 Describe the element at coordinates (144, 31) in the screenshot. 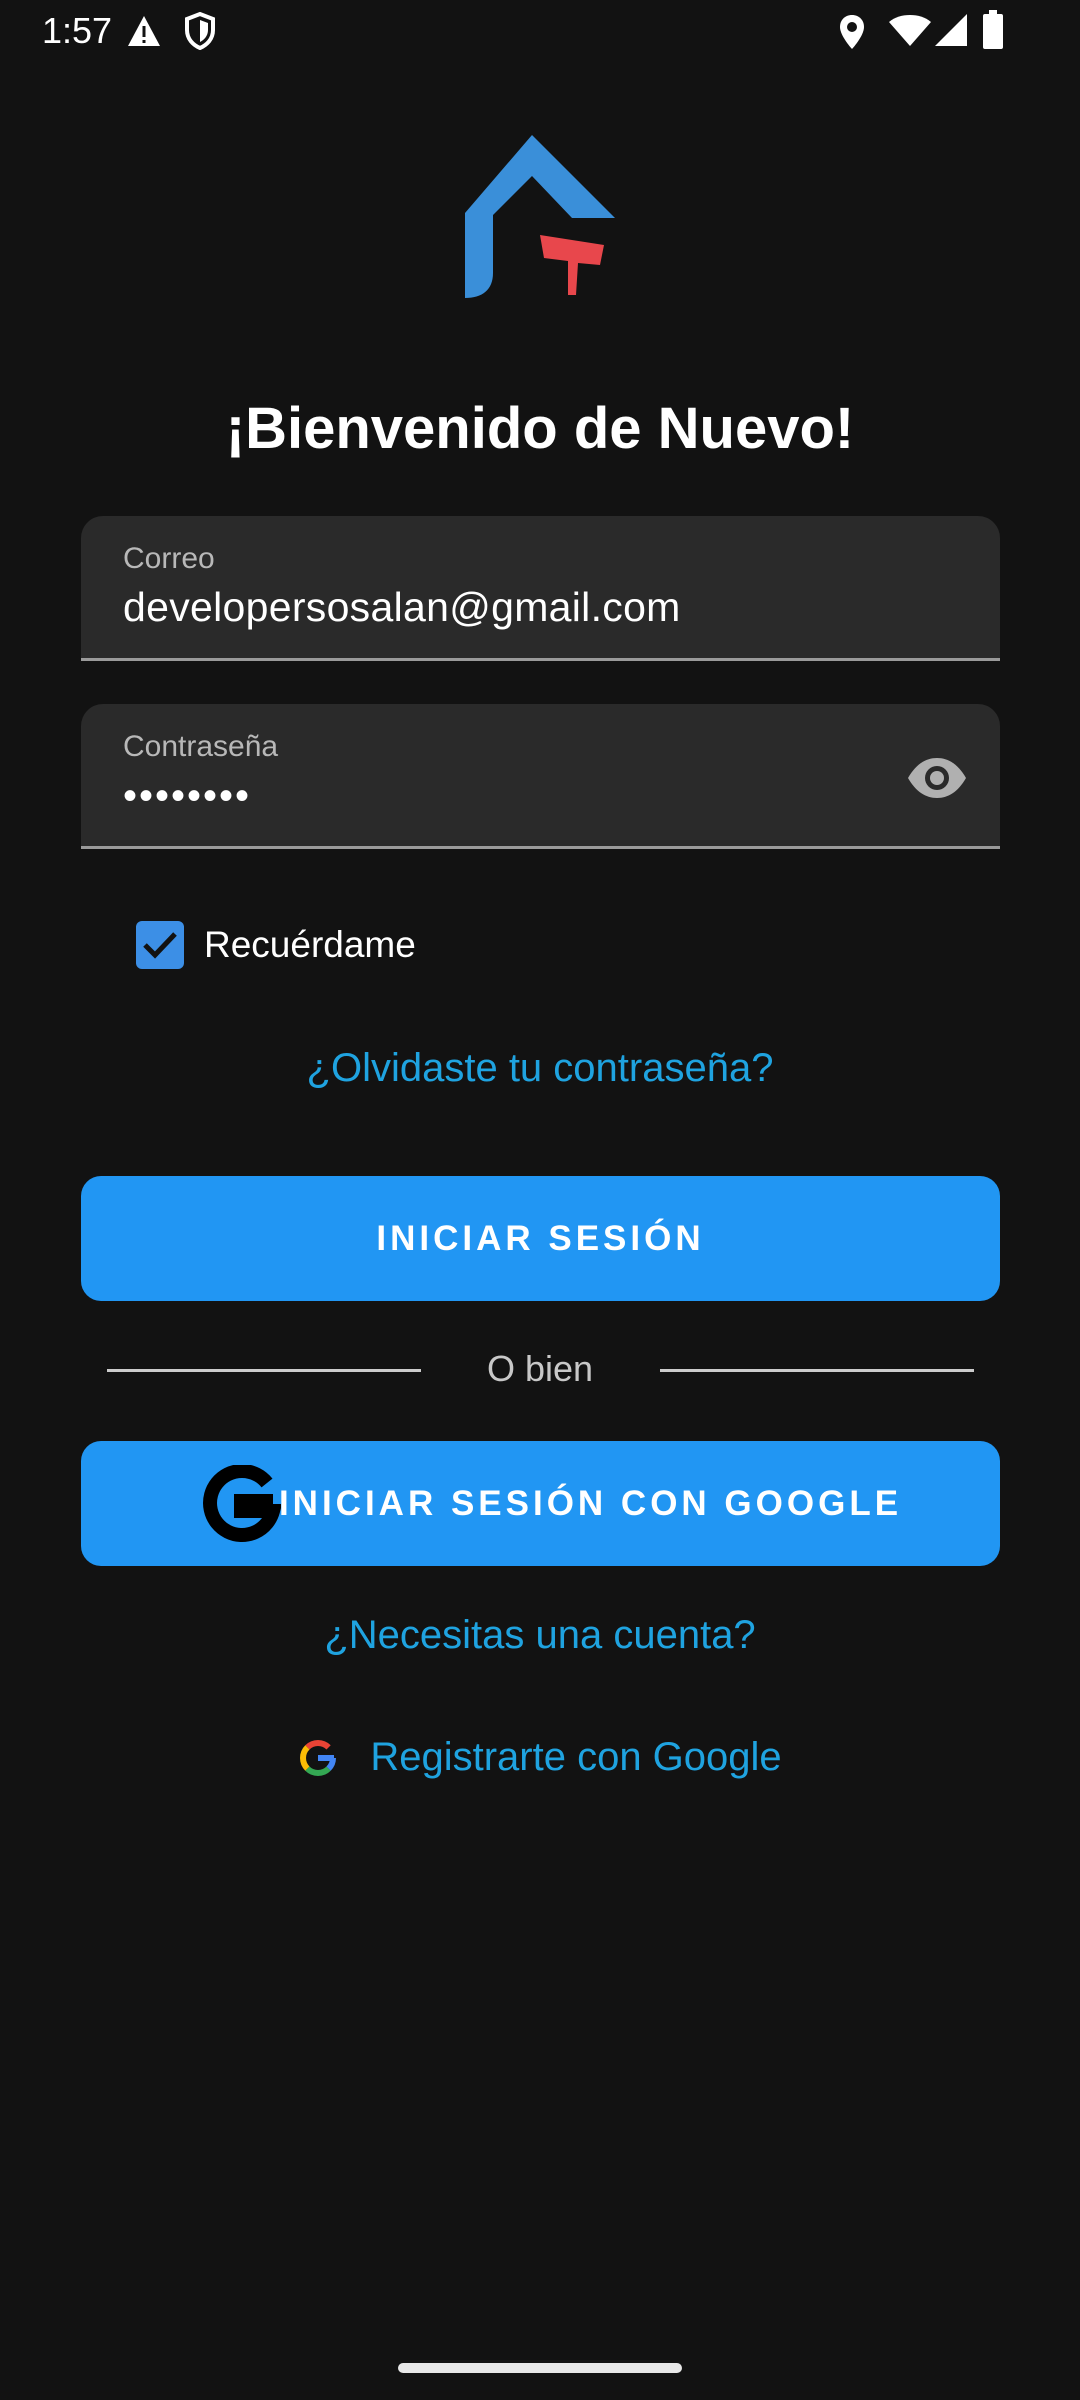

I see `warning-icon` at that location.